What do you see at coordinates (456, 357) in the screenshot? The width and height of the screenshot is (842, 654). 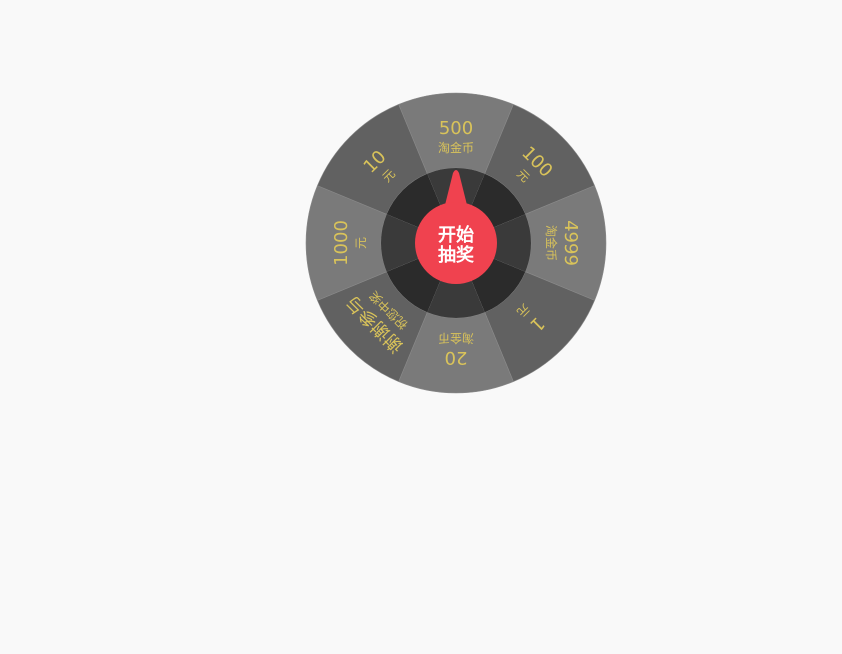 I see `prize-amount: 20` at bounding box center [456, 357].